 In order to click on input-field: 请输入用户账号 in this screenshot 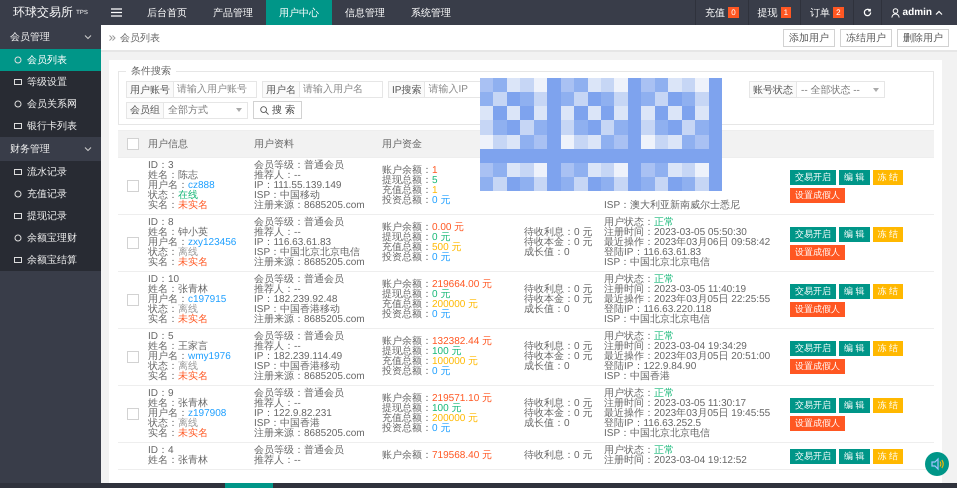, I will do `click(215, 89)`.